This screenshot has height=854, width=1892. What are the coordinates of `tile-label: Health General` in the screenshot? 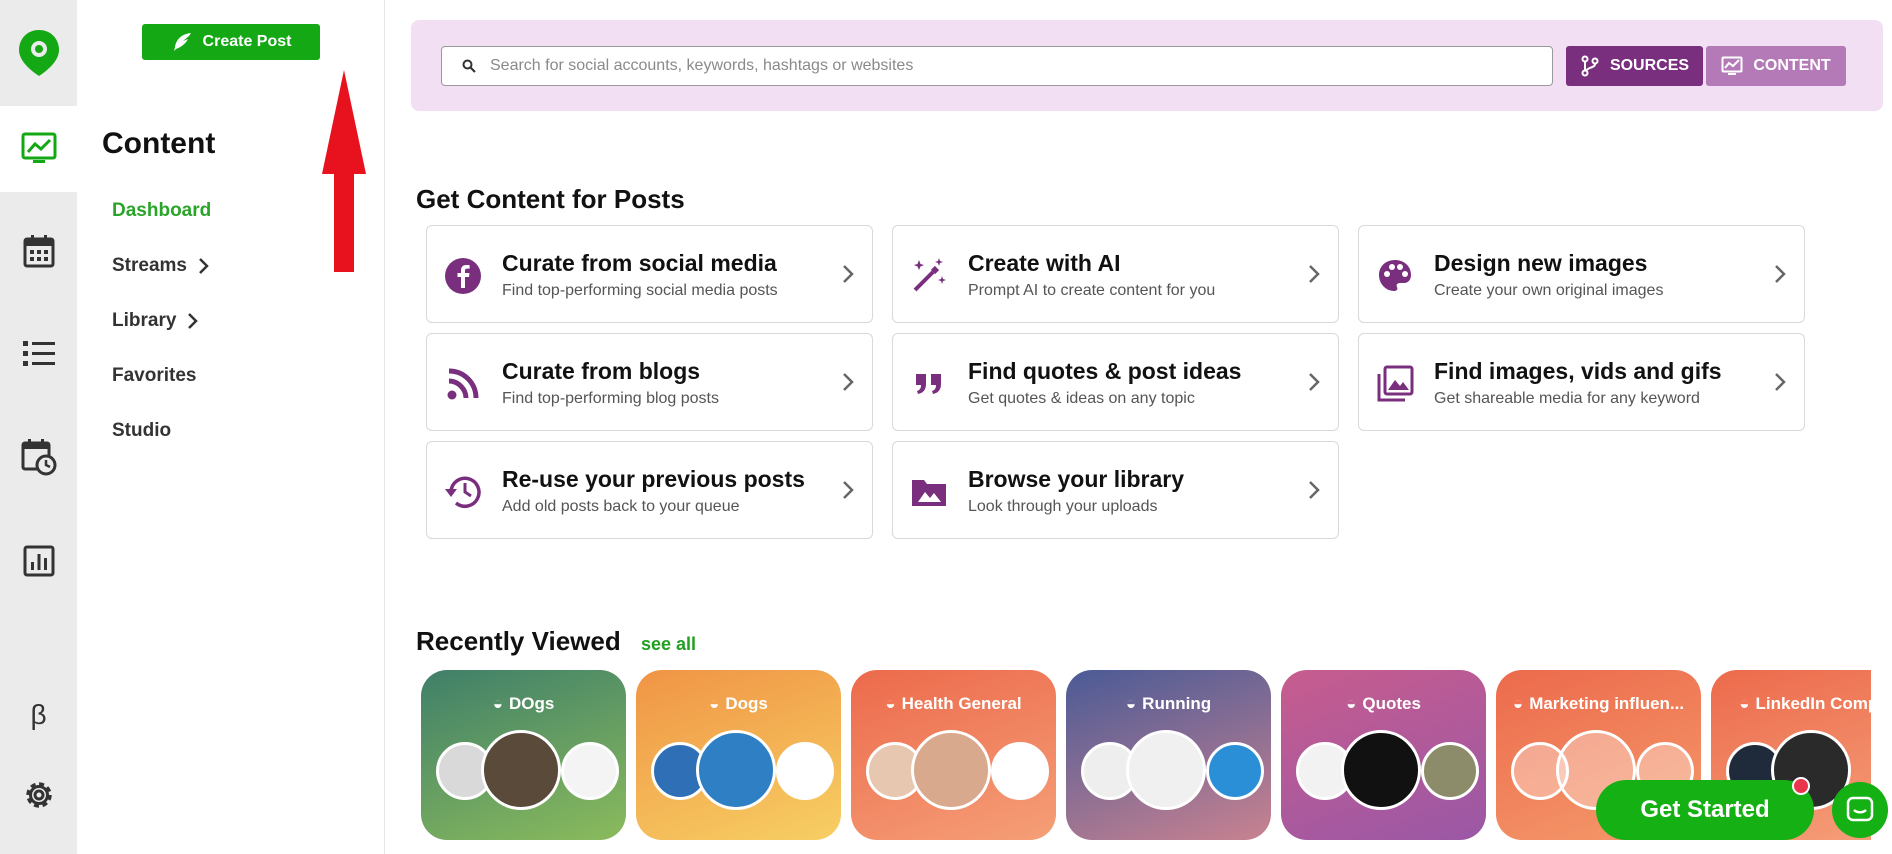 It's located at (961, 703).